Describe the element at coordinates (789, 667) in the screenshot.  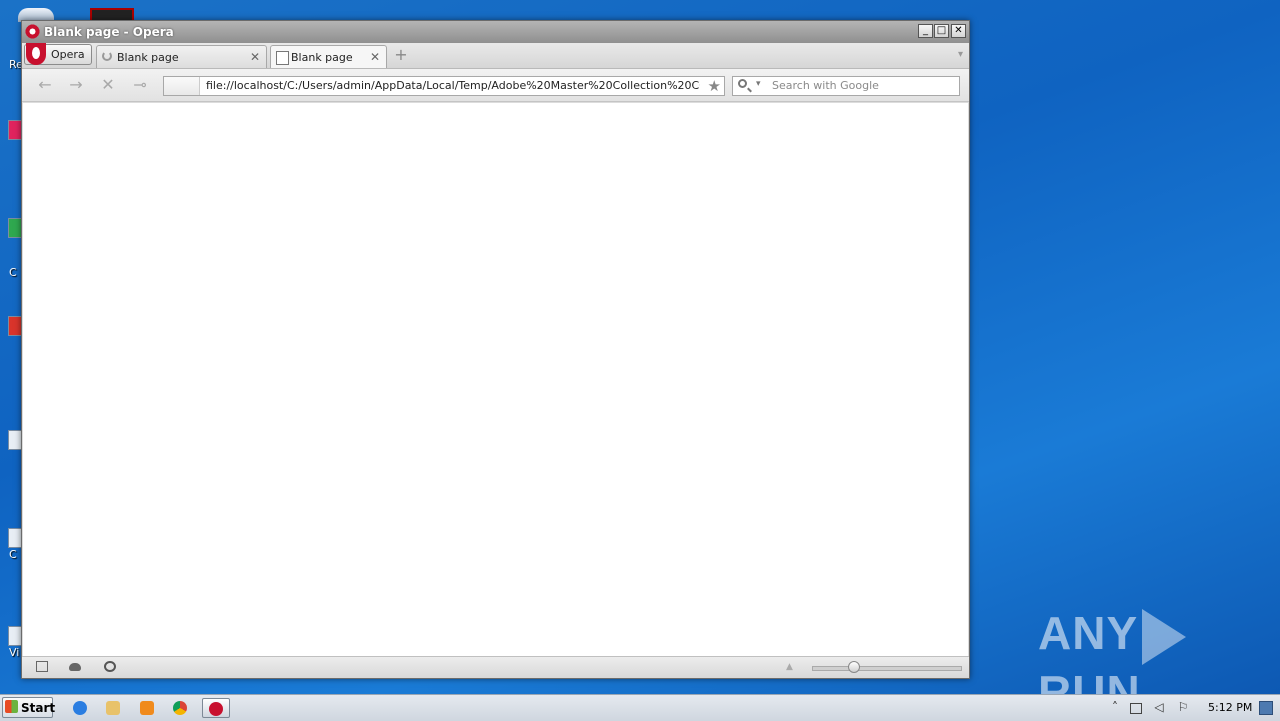
I see `zoom-arrow-icon: ▲` at that location.